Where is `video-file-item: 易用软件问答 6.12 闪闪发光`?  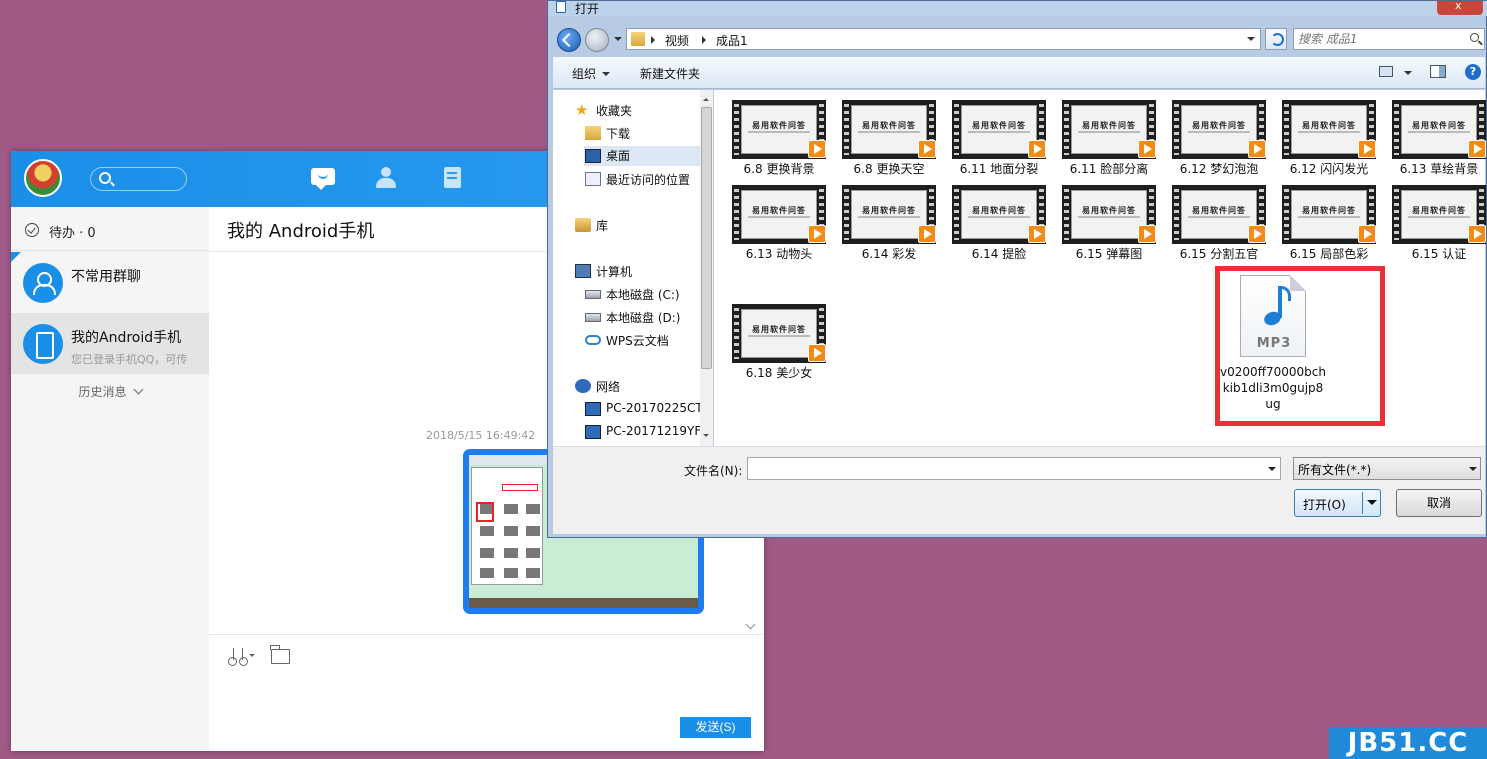
video-file-item: 易用软件问答 6.12 闪闪发光 is located at coordinates (1329, 135).